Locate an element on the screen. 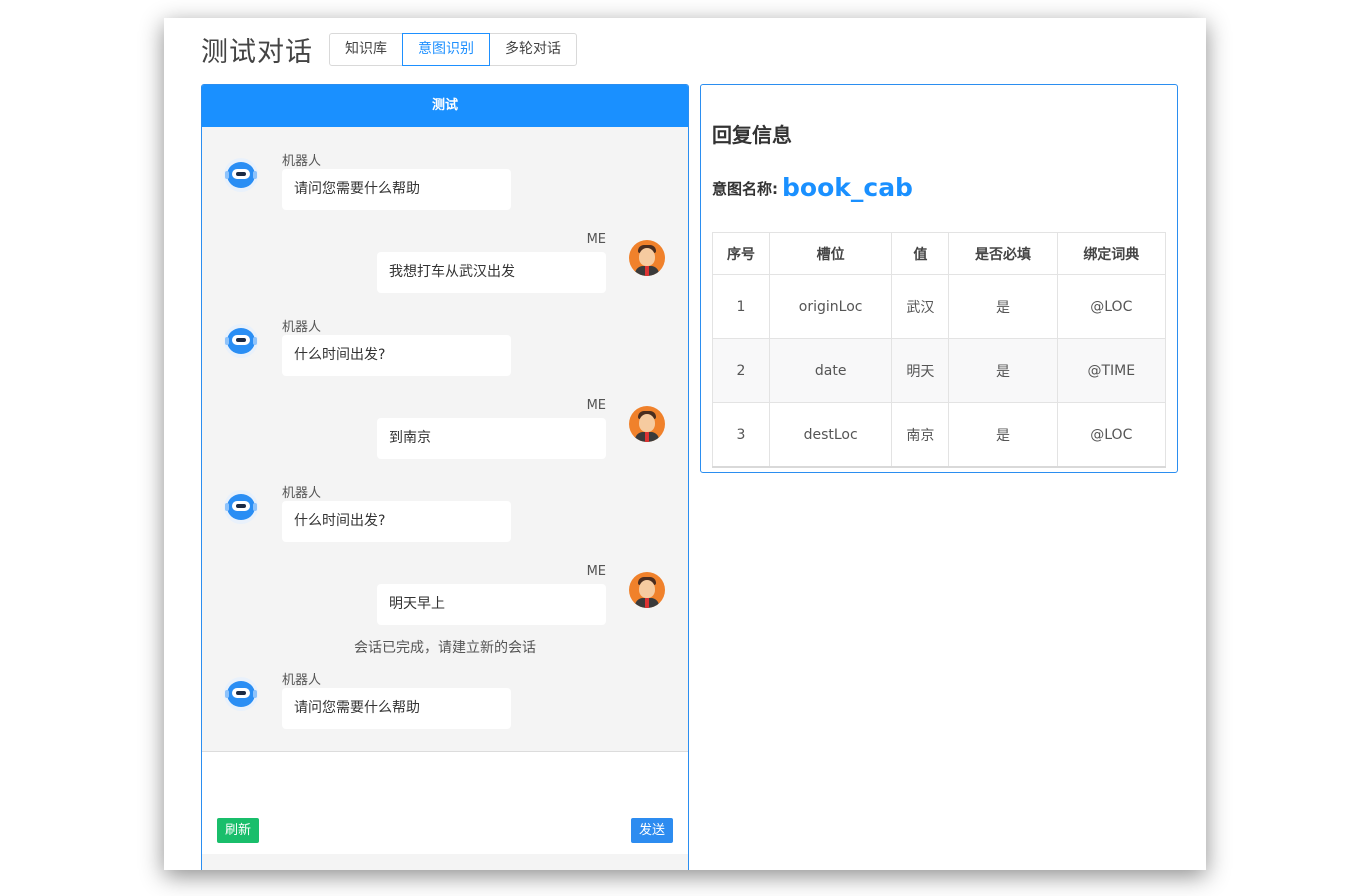 The image size is (1362, 896). user-message-bubble: 到南京 is located at coordinates (491, 438).